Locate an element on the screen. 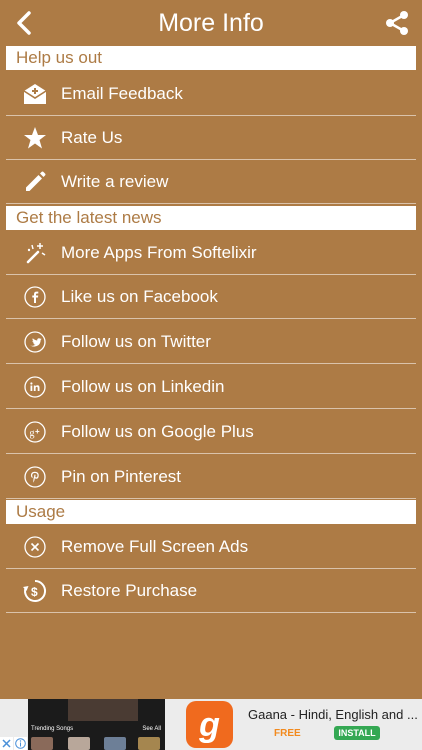 The height and width of the screenshot is (750, 422). facebook-icon is located at coordinates (35, 297).